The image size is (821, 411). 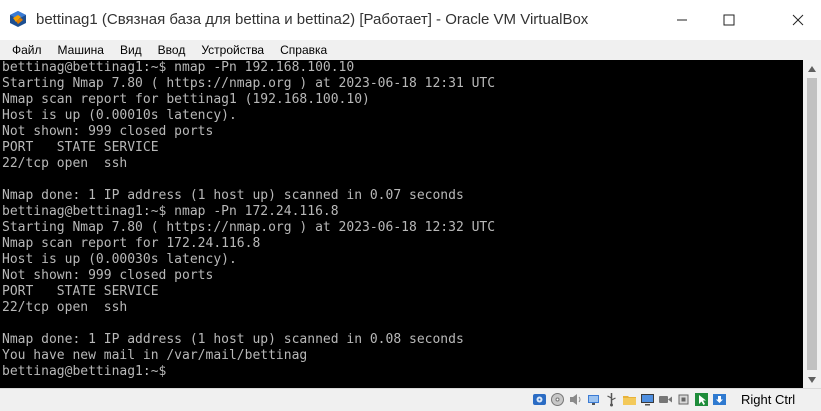 What do you see at coordinates (119, 115) in the screenshot?
I see `terminal-line: Host is up (0.00010s latency).` at bounding box center [119, 115].